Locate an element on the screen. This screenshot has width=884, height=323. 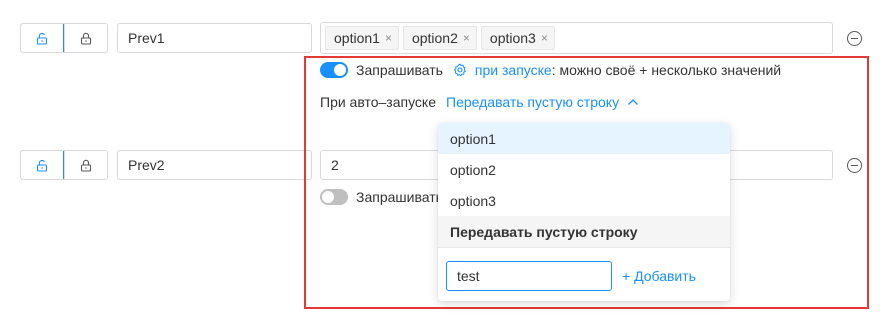
dropdown-option-empty-string: Передавать пустую строку is located at coordinates (584, 231).